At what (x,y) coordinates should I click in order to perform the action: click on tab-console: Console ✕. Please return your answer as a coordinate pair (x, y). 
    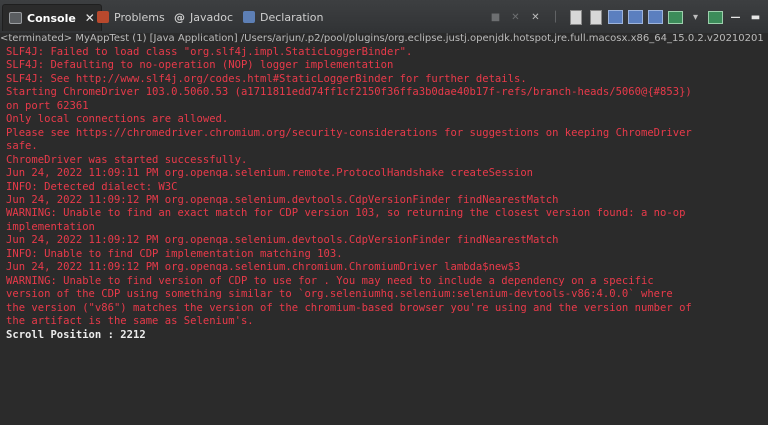
    Looking at the image, I should click on (52, 17).